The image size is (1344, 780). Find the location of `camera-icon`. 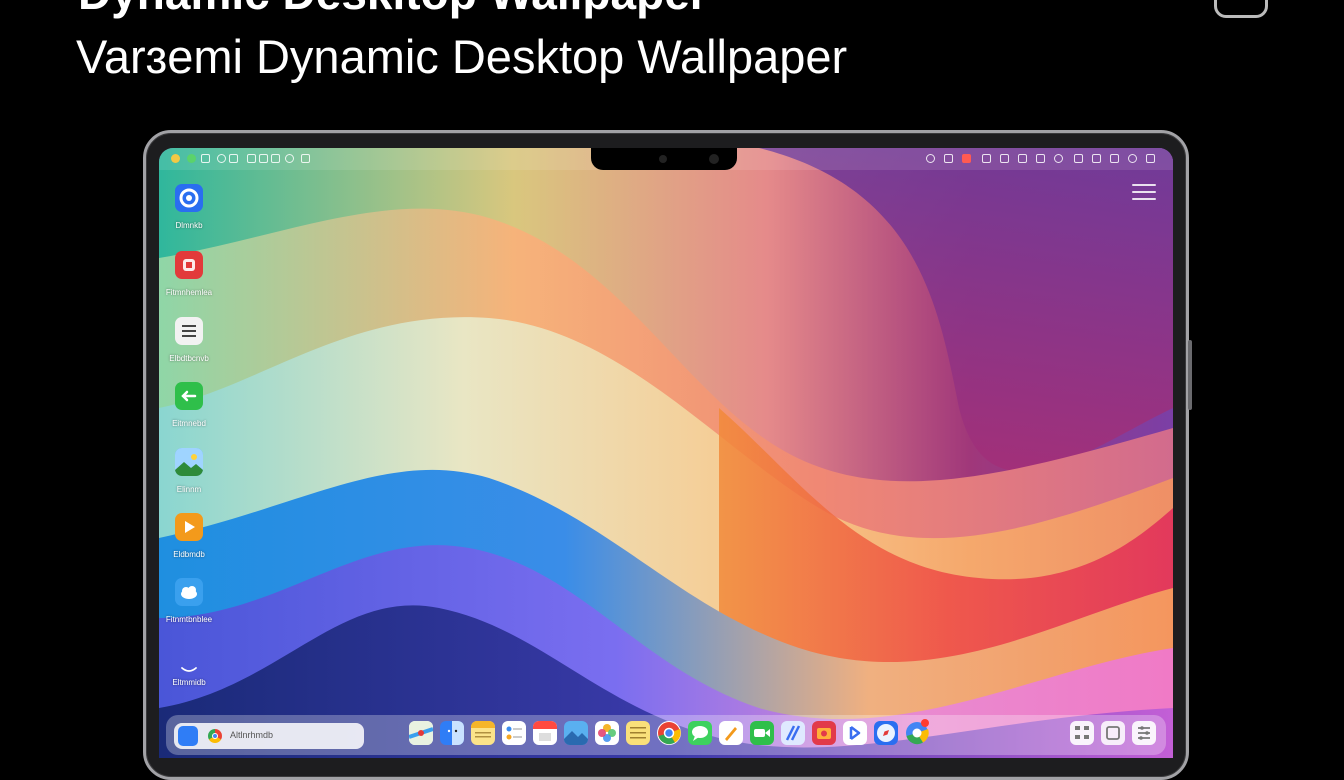

camera-icon is located at coordinates (663, 159).